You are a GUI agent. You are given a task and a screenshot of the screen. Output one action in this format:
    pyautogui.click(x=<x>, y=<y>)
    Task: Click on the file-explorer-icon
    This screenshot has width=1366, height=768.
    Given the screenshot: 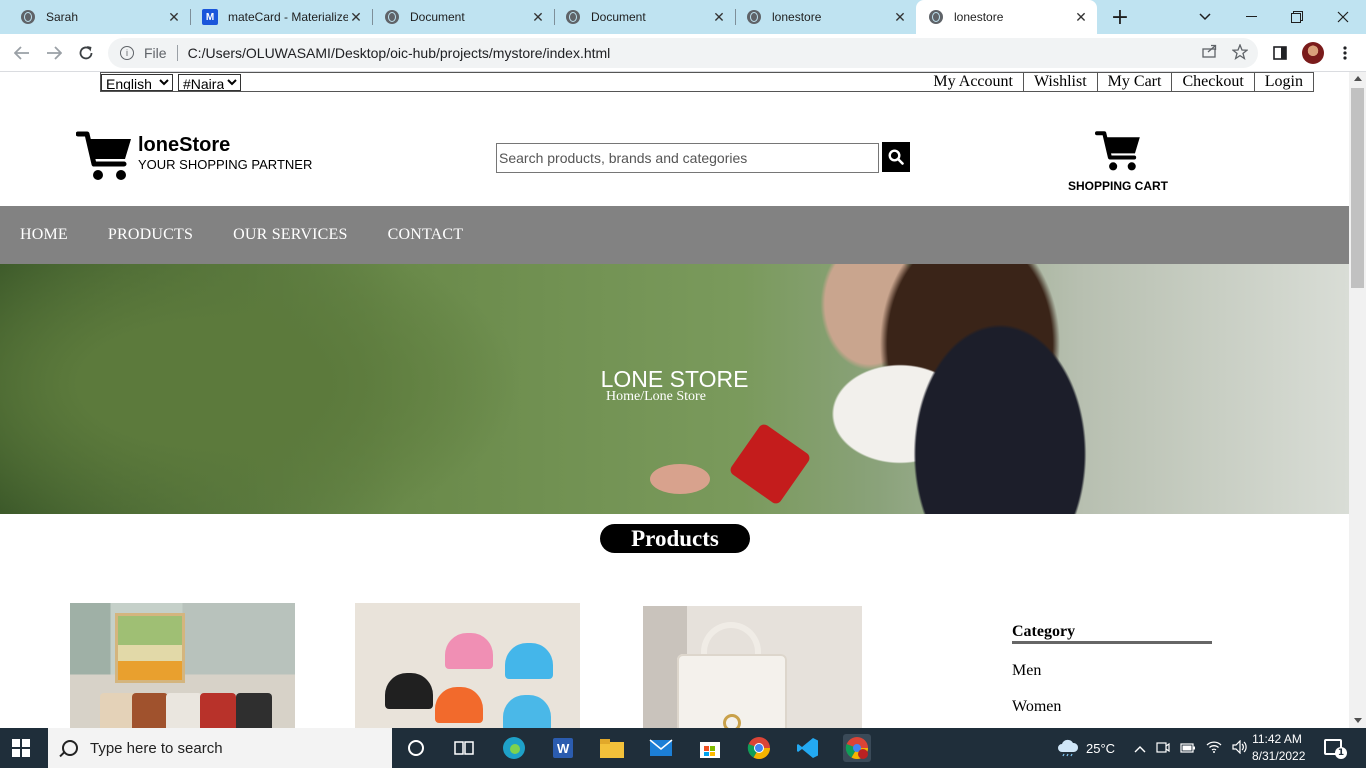 What is the action you would take?
    pyautogui.click(x=612, y=748)
    